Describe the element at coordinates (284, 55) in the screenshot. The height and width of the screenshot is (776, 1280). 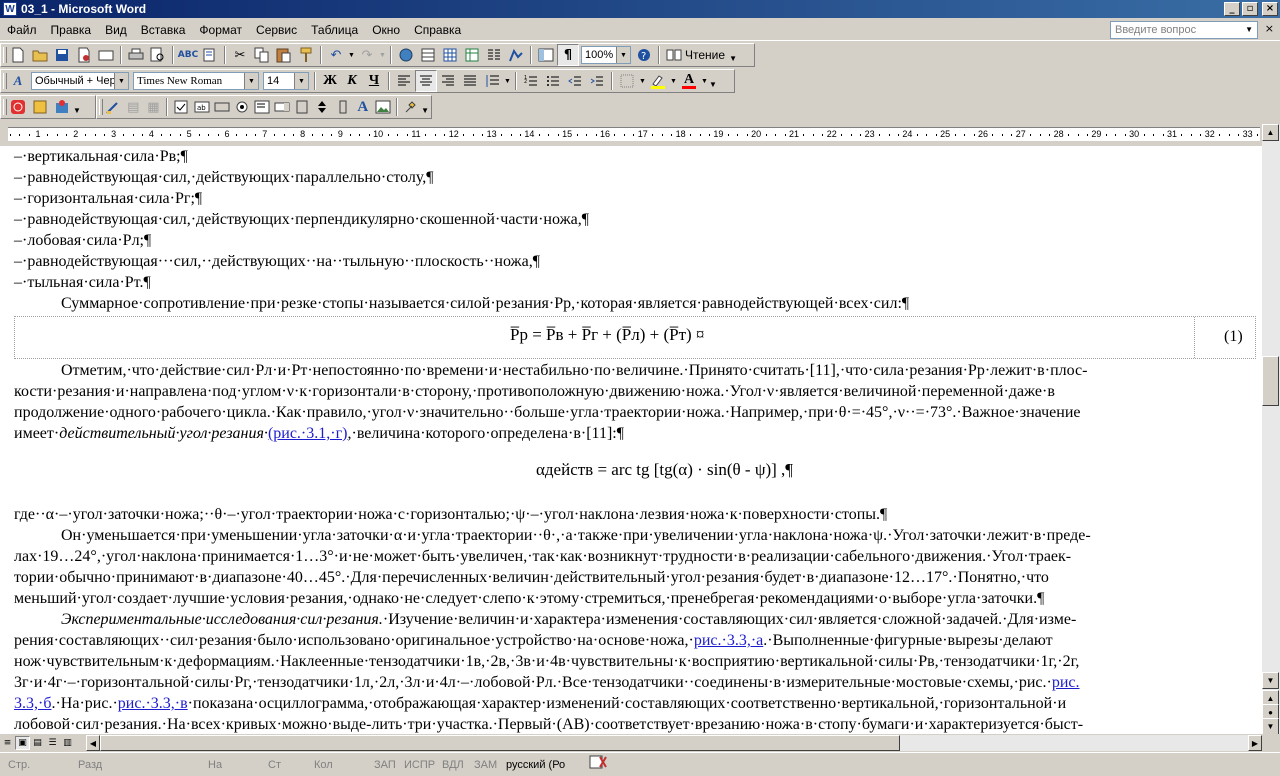
I see `paste-icon` at that location.